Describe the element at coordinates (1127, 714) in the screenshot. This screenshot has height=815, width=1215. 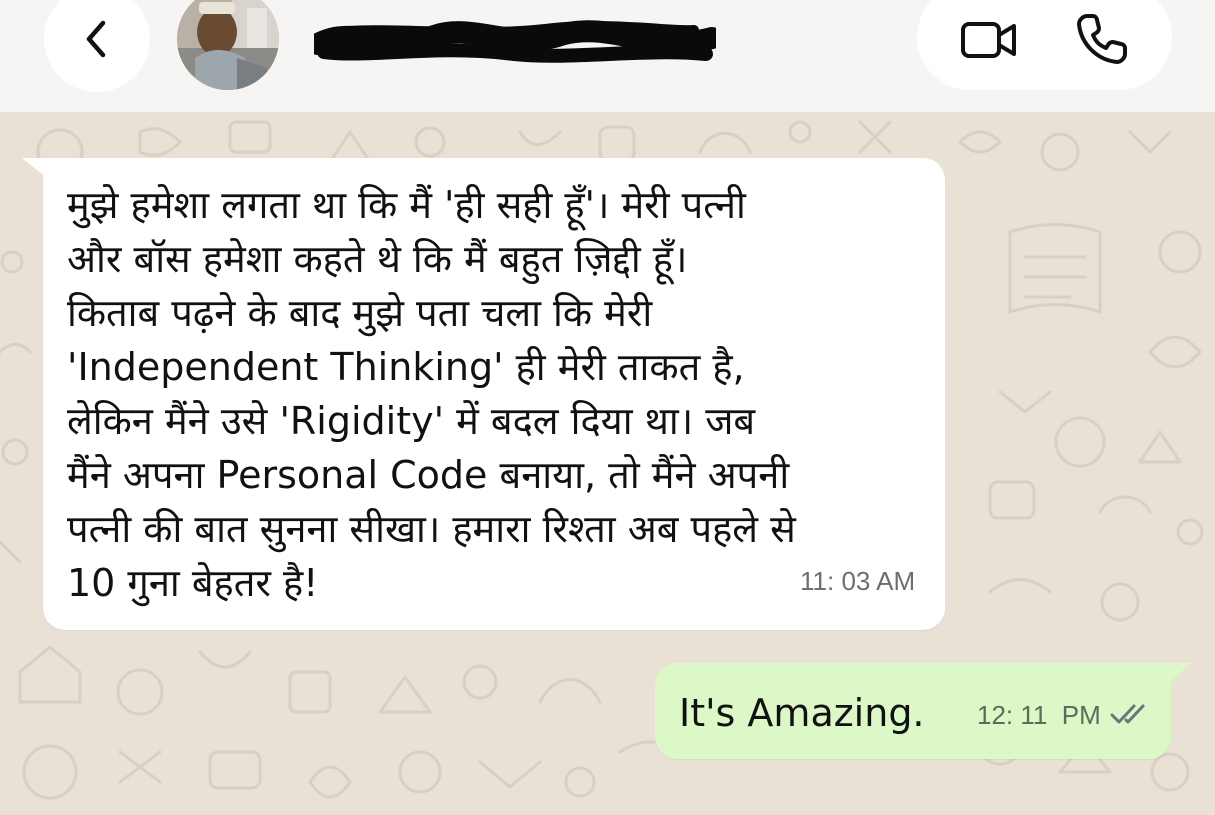
I see `double-check-icon` at that location.